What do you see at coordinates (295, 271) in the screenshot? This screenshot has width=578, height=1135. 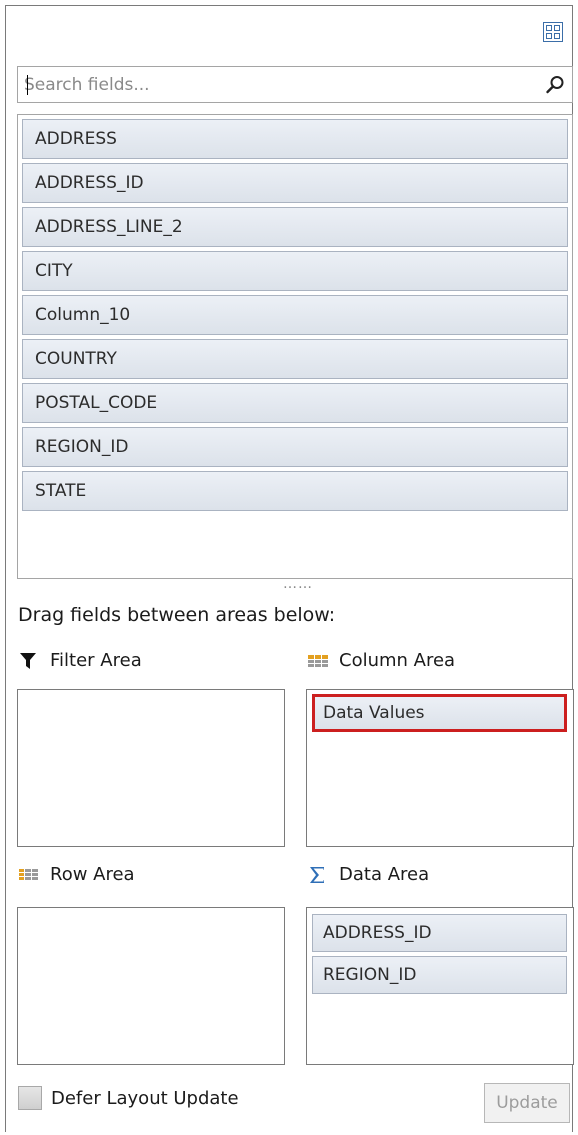 I see `field-item-city: CITY` at bounding box center [295, 271].